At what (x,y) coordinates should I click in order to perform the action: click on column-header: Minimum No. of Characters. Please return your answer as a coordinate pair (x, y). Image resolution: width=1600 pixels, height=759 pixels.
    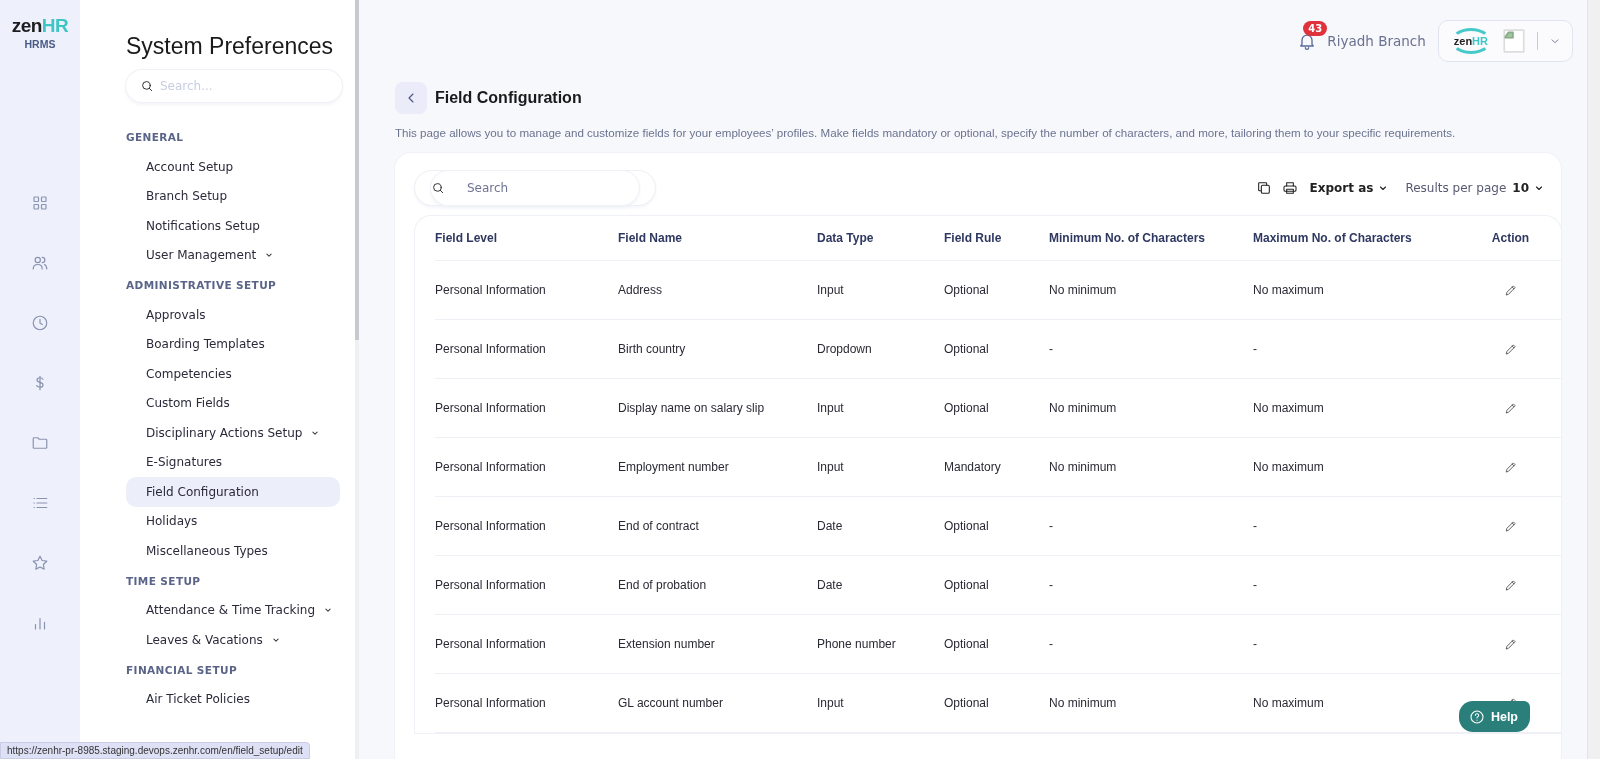
    Looking at the image, I should click on (1128, 238).